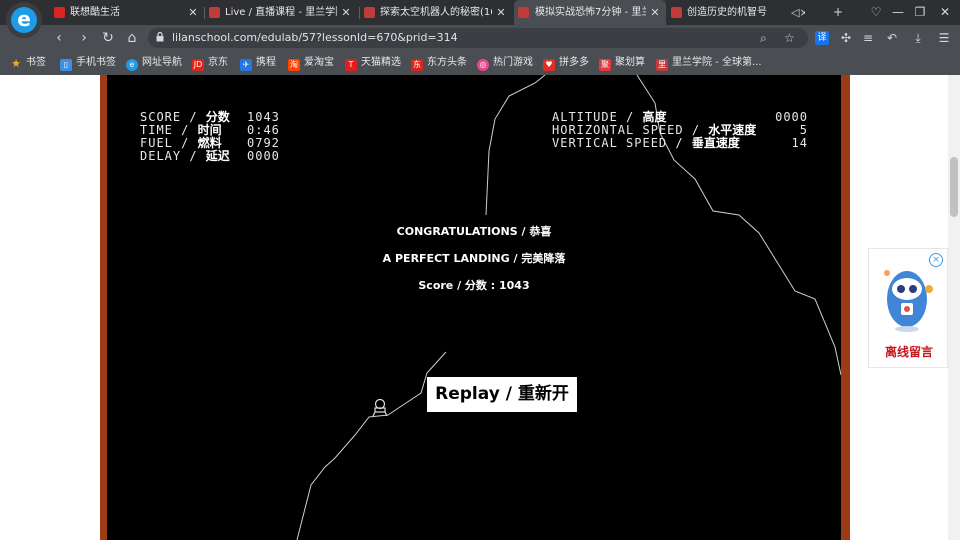 This screenshot has width=960, height=540. What do you see at coordinates (727, 12) in the screenshot?
I see `tab-title: 创造历史的机智号` at bounding box center [727, 12].